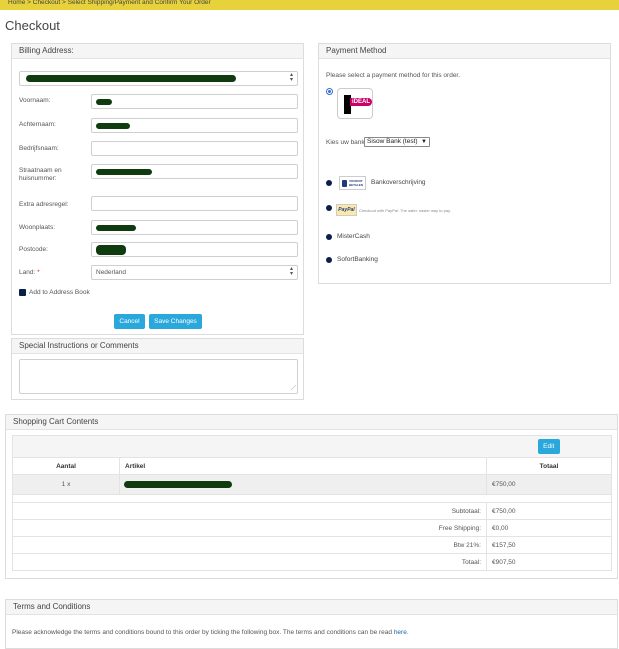  What do you see at coordinates (66, 484) in the screenshot?
I see `row-qty: 1 x` at bounding box center [66, 484].